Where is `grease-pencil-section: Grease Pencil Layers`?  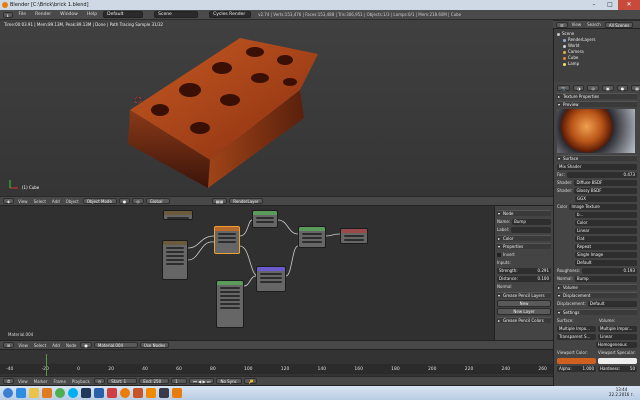
grease-pencil-section: Grease Pencil Layers is located at coordinates (524, 295).